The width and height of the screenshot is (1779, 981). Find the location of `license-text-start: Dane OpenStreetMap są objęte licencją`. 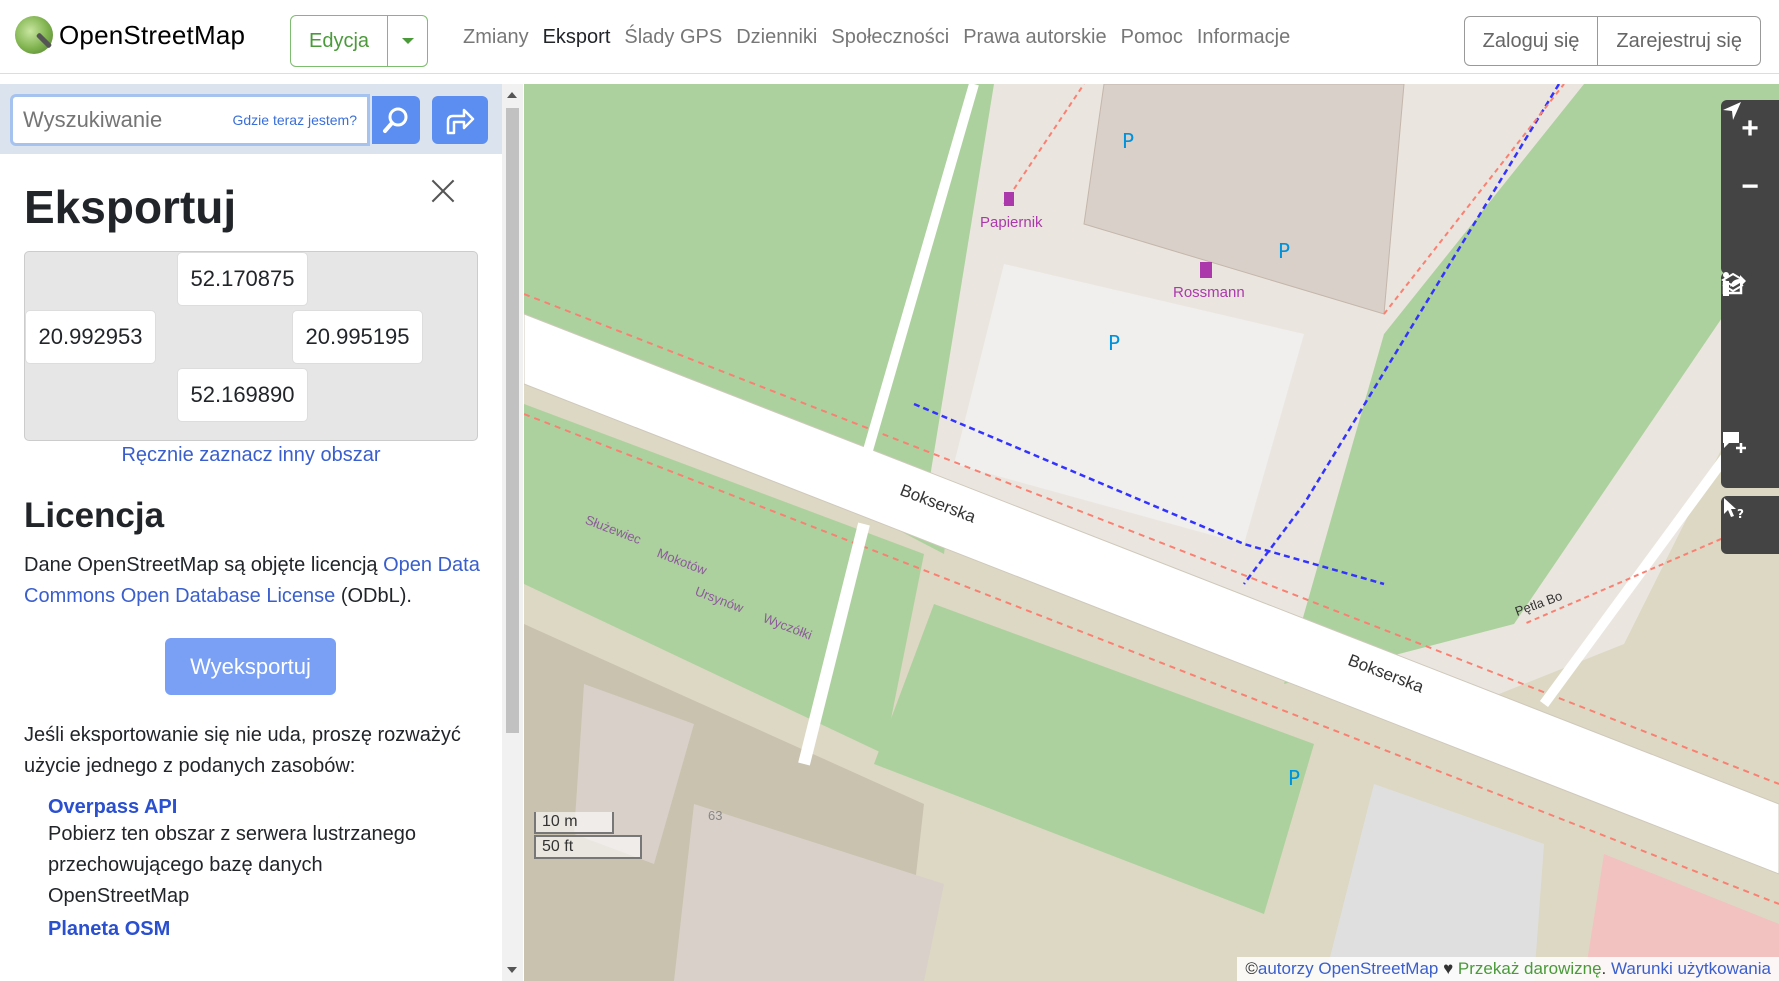

license-text-start: Dane OpenStreetMap są objęte licencją is located at coordinates (204, 565).